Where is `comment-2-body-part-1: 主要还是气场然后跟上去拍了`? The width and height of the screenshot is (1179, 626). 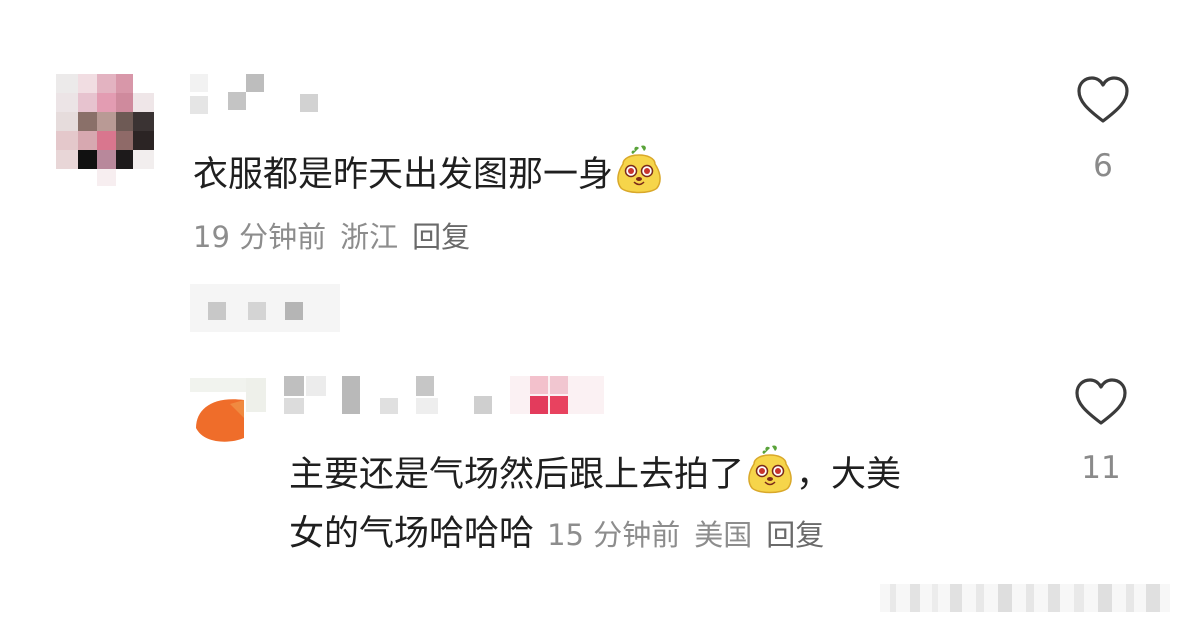 comment-2-body-part-1: 主要还是气场然后跟上去拍了 is located at coordinates (517, 475).